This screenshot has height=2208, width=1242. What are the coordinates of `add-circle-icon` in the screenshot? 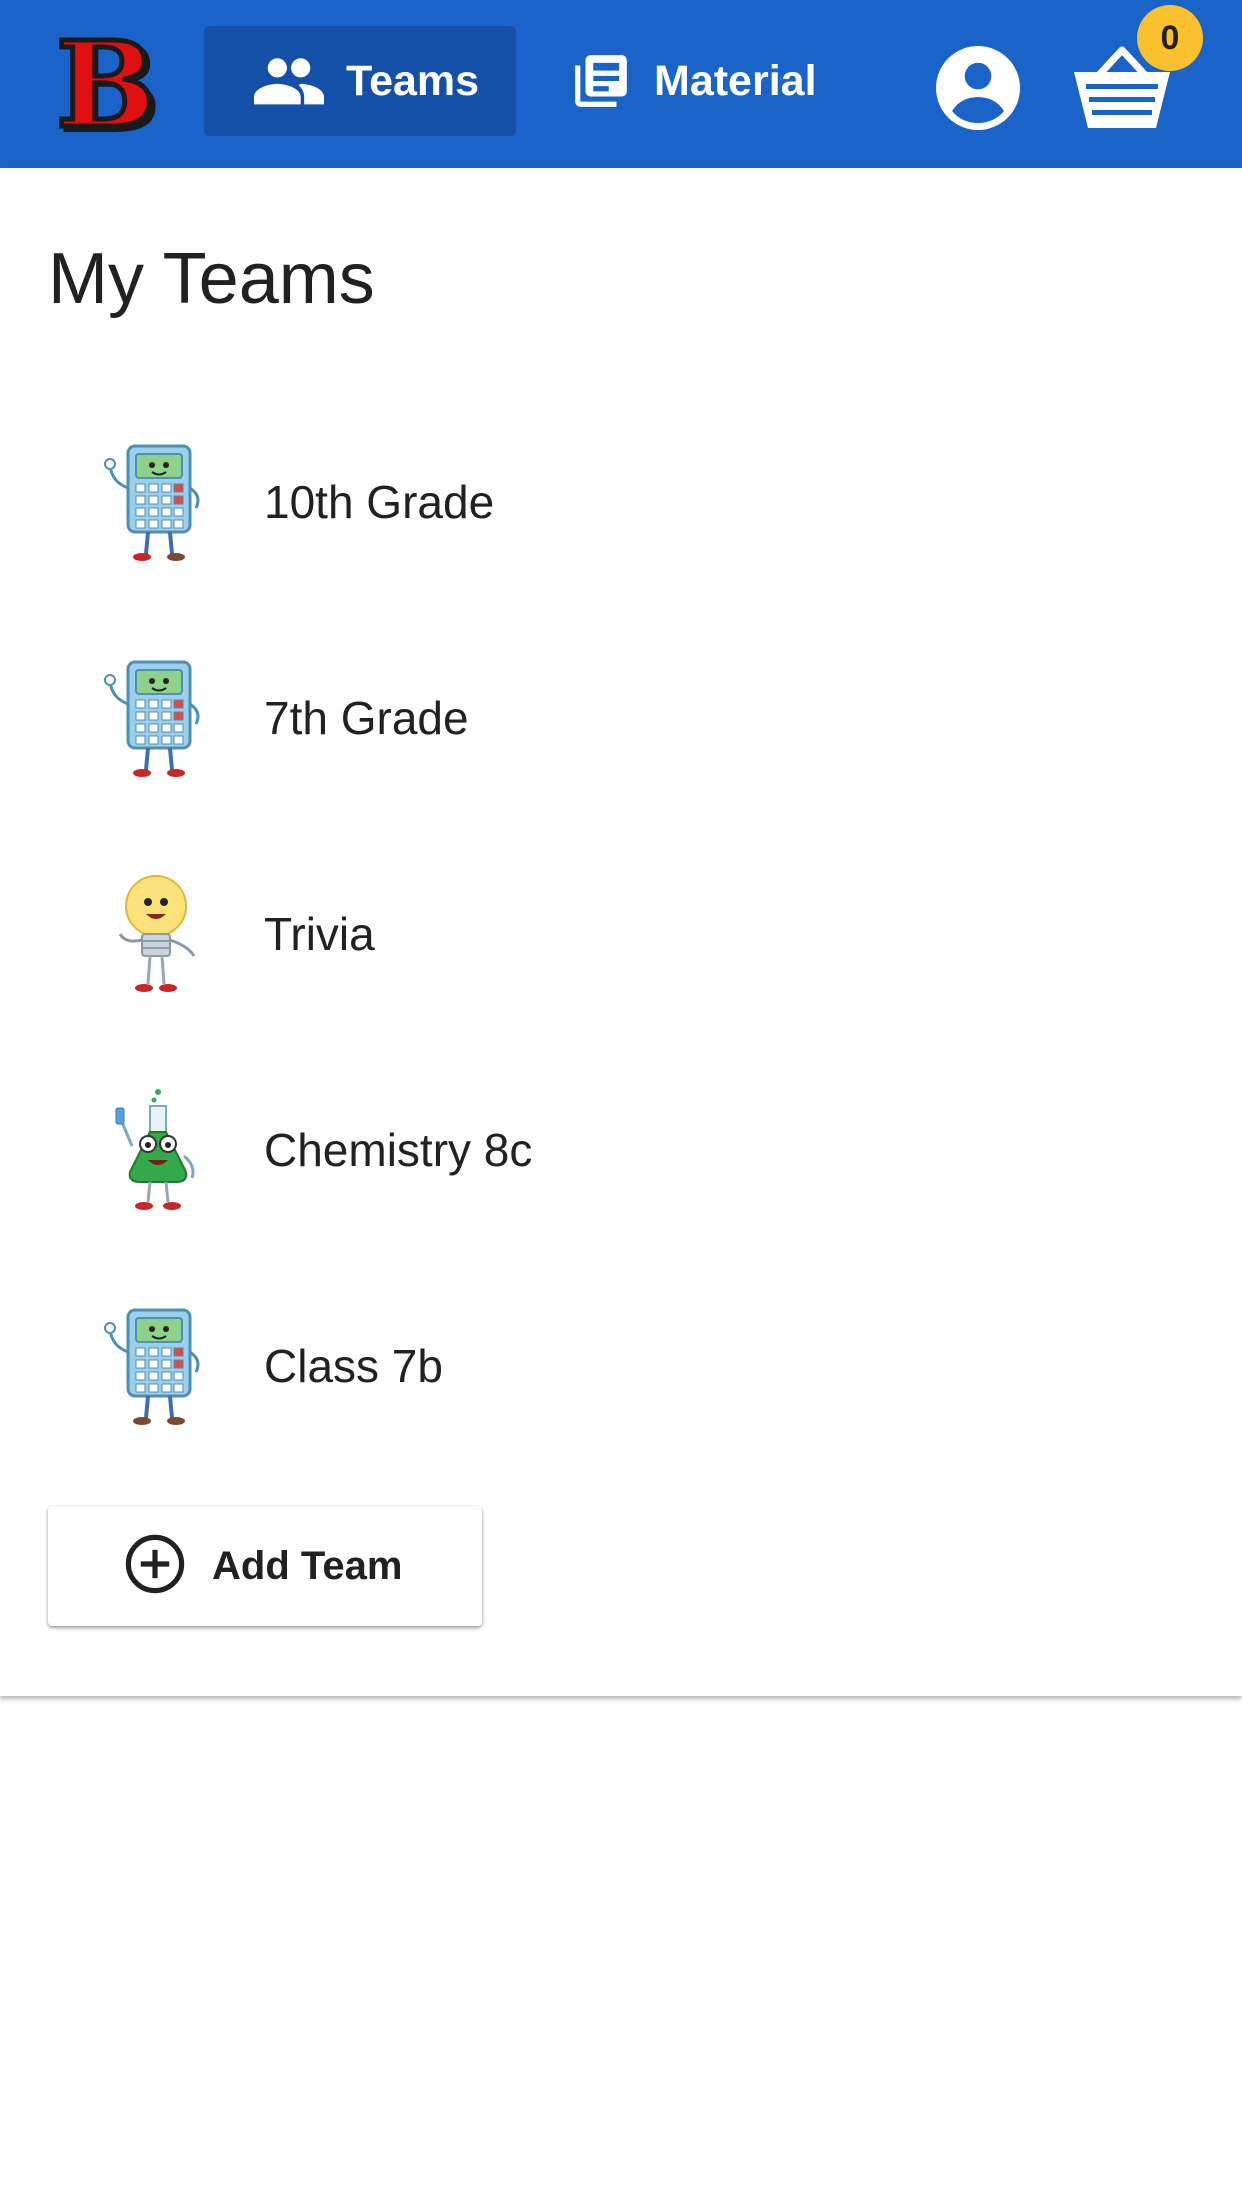 It's located at (155, 1566).